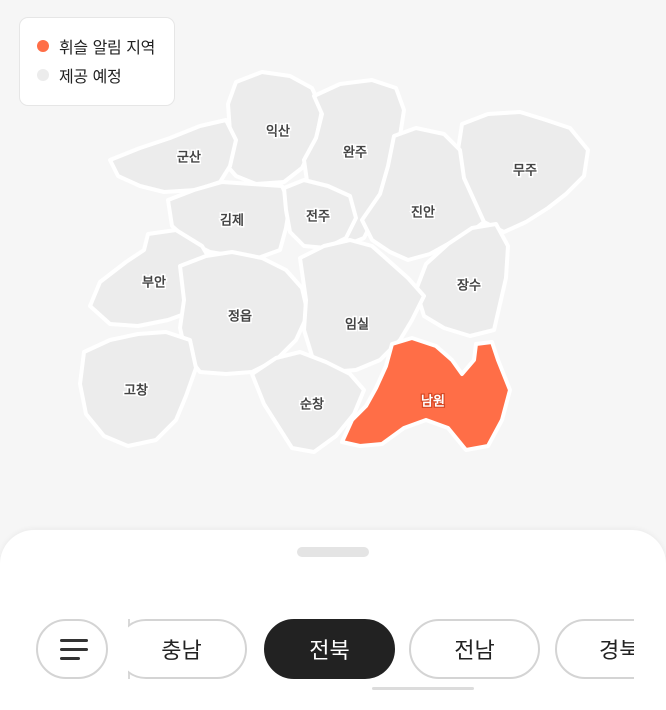 The height and width of the screenshot is (710, 666). Describe the element at coordinates (97, 61) in the screenshot. I see `map-legend: 휘슬 알림 지역 제공 예정` at that location.